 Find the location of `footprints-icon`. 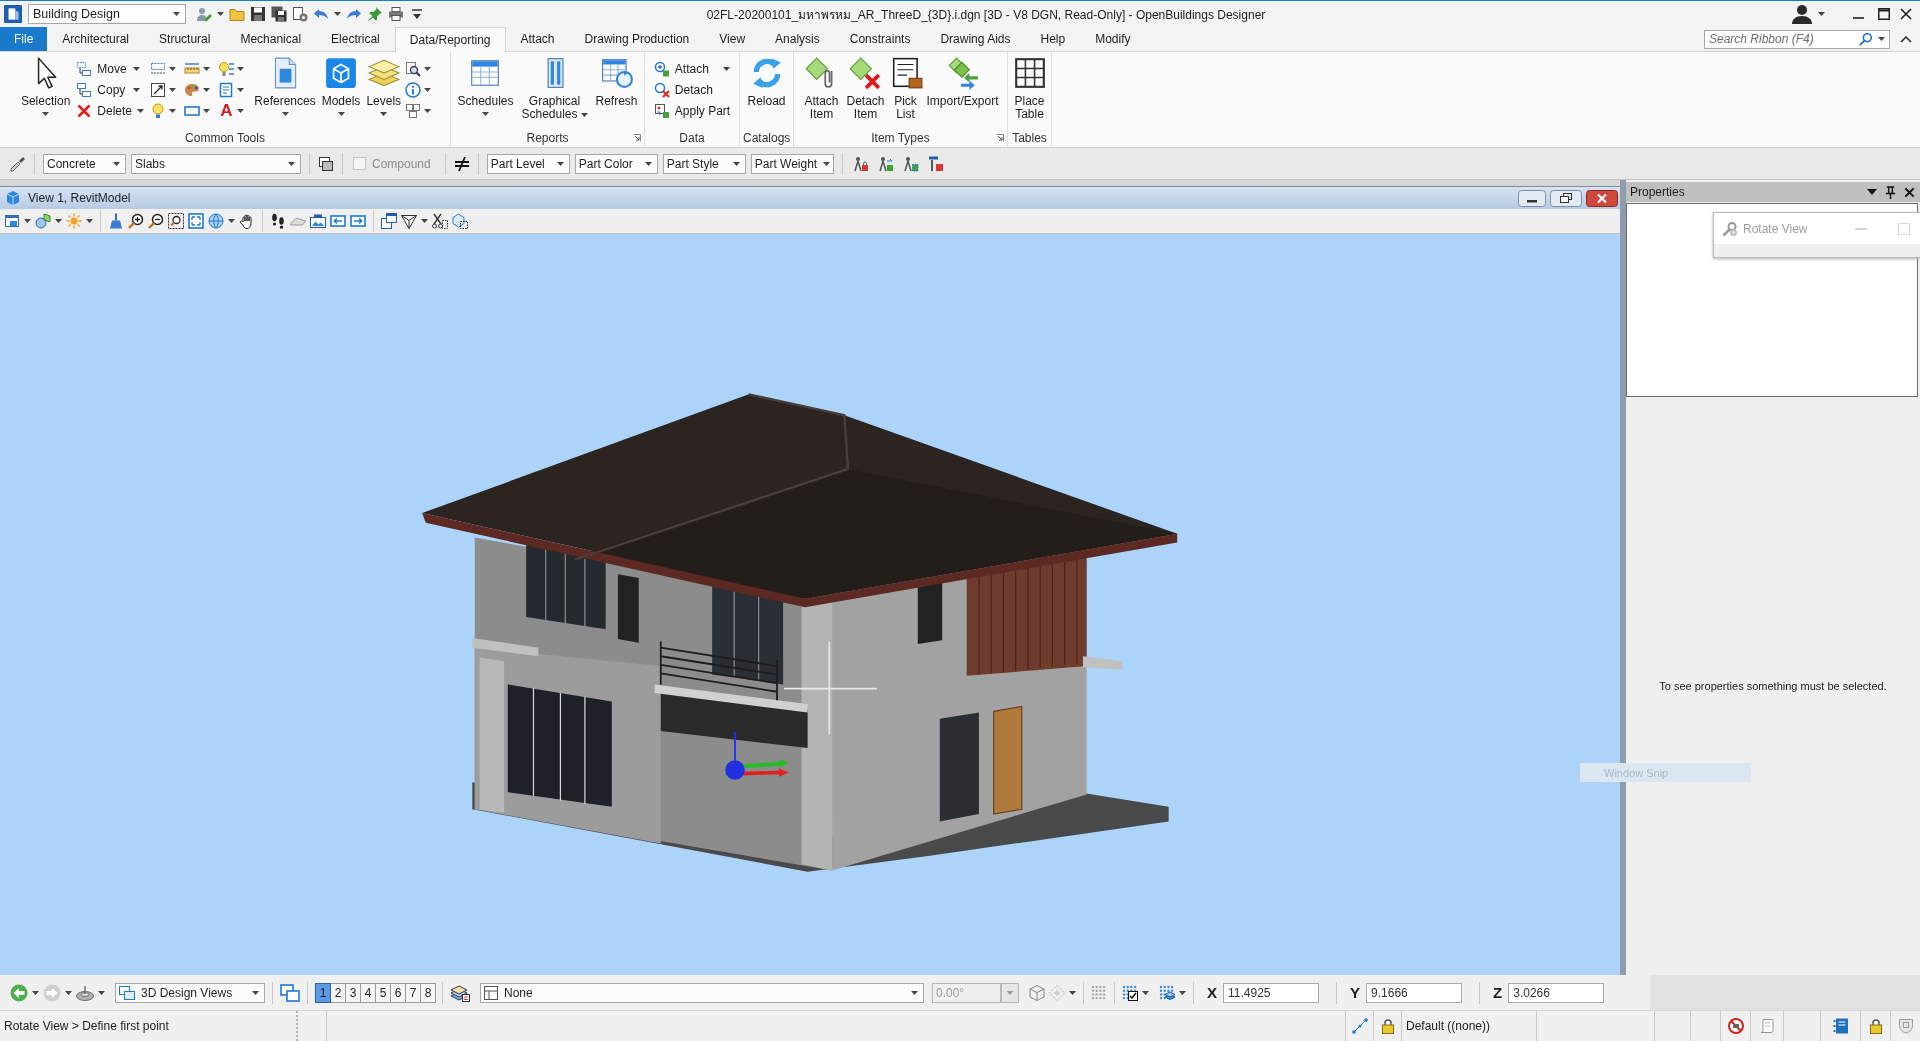

footprints-icon is located at coordinates (278, 221).